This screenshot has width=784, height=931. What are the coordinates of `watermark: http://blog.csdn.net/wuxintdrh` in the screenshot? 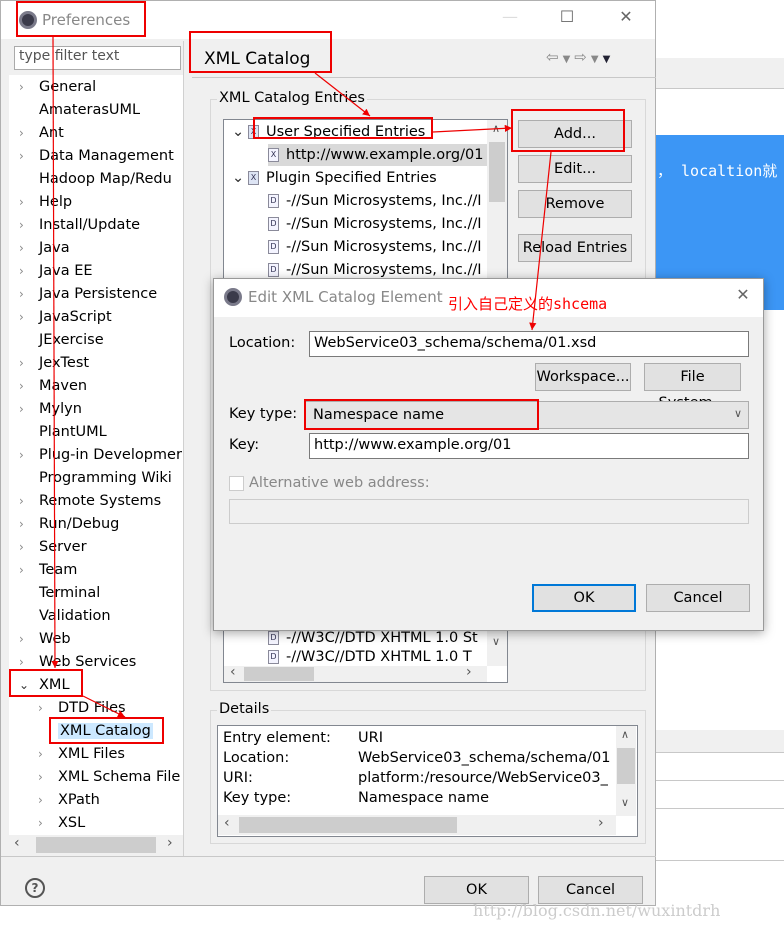 It's located at (597, 910).